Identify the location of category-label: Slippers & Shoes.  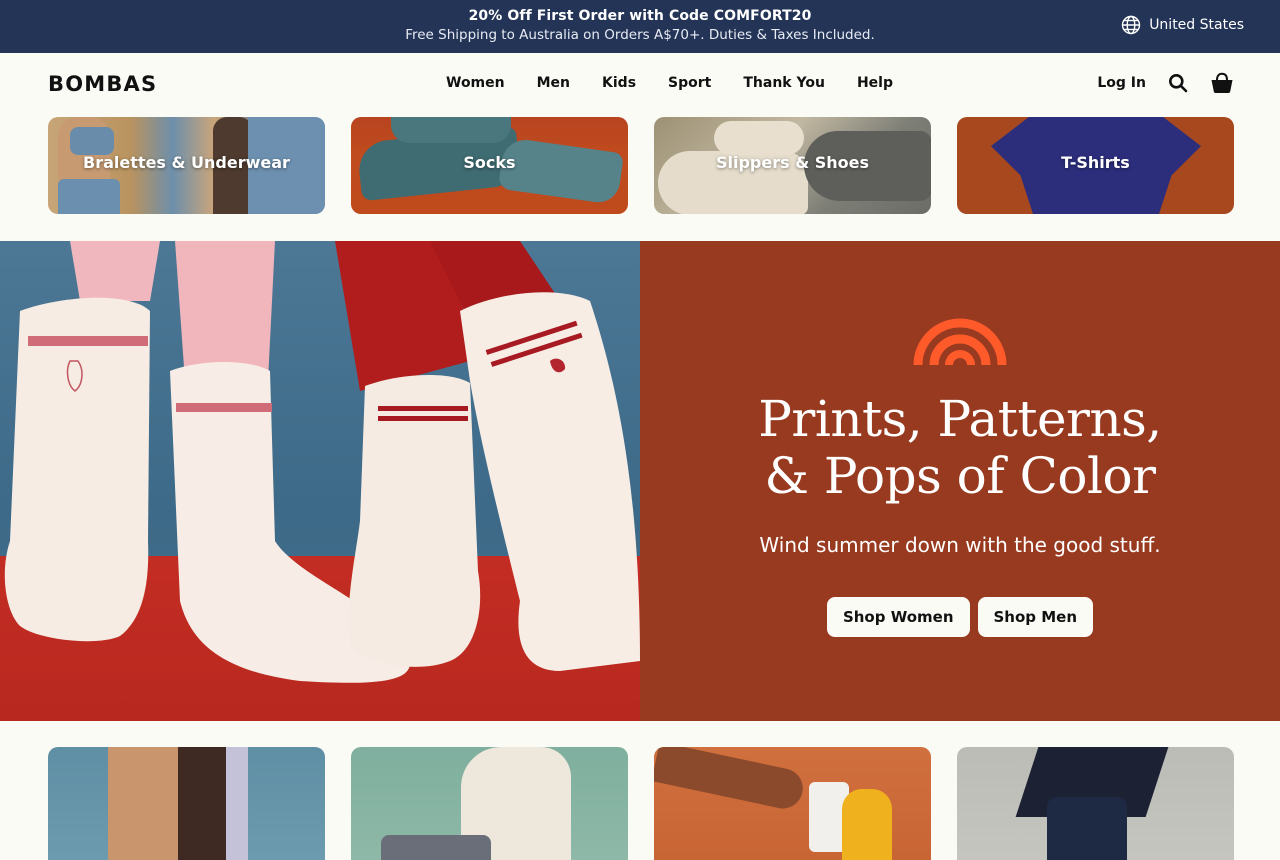
(792, 162).